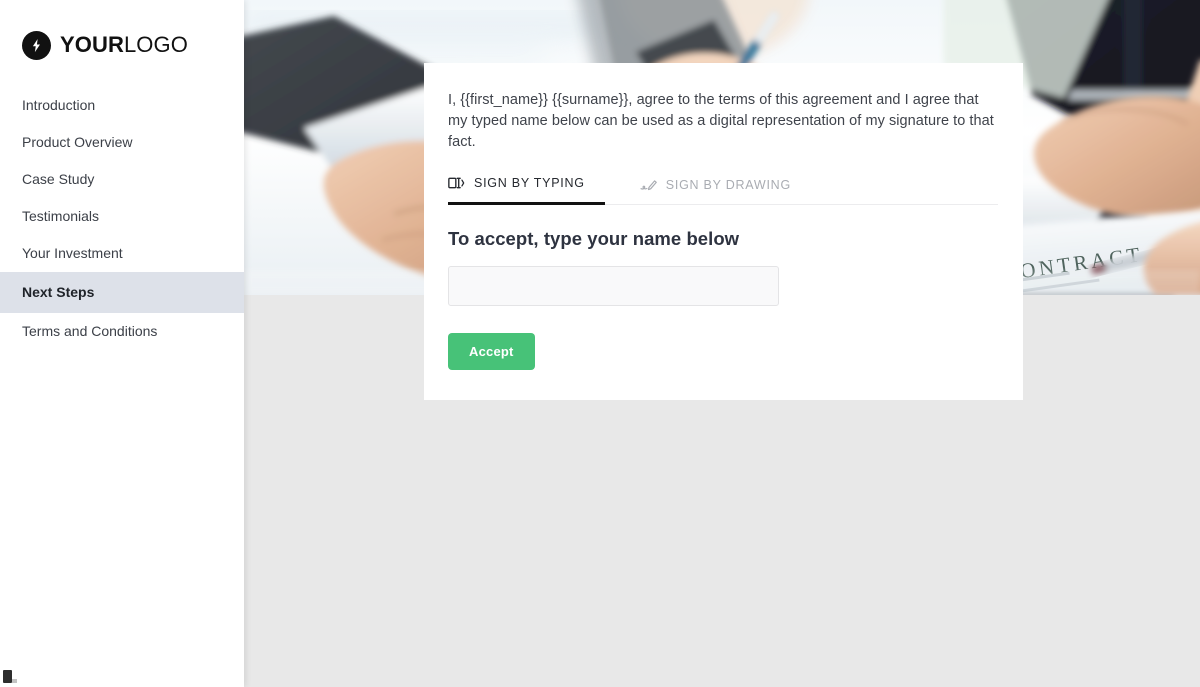  Describe the element at coordinates (594, 238) in the screenshot. I see `form-title: To accept, type your name below` at that location.